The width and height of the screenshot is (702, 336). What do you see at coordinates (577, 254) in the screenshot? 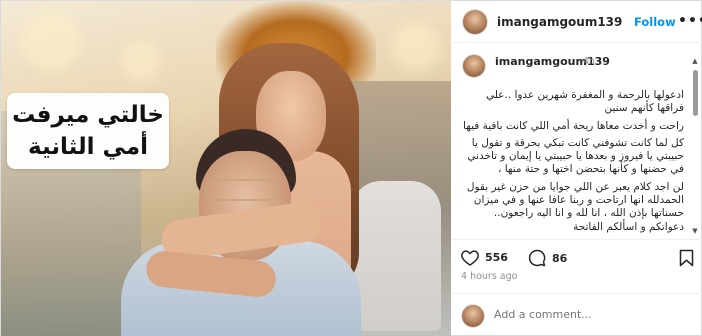
I see `post-actions: 556 86` at bounding box center [577, 254].